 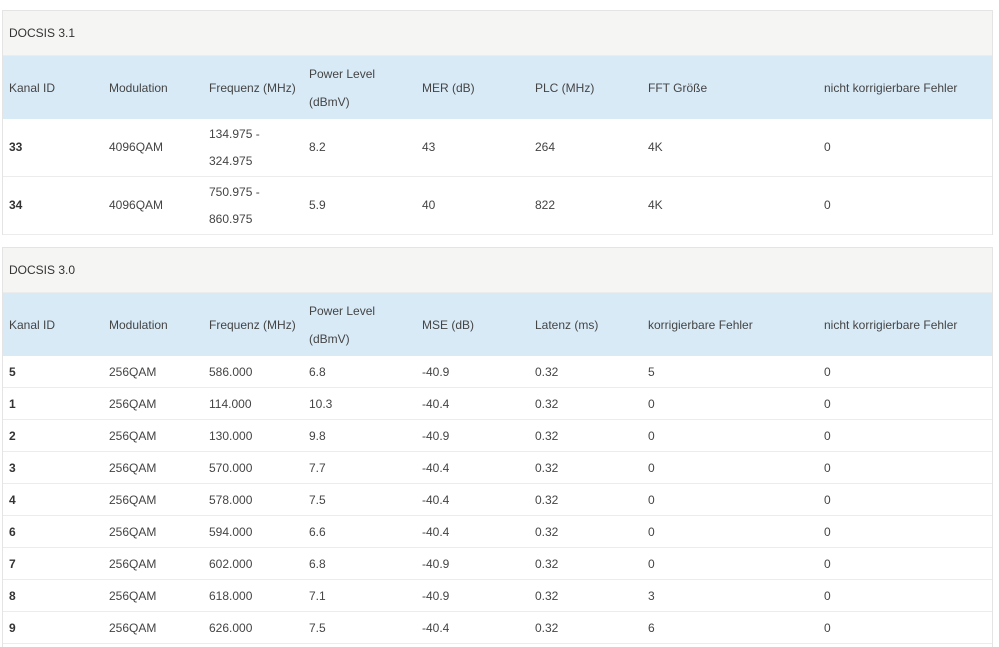 What do you see at coordinates (253, 595) in the screenshot?
I see `cell-frequenz: 618.000` at bounding box center [253, 595].